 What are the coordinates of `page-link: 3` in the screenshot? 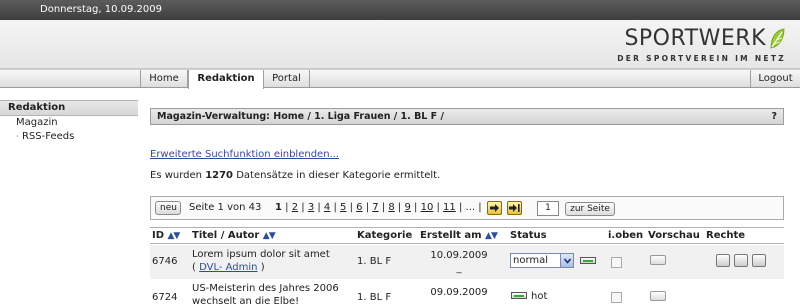 It's located at (311, 207).